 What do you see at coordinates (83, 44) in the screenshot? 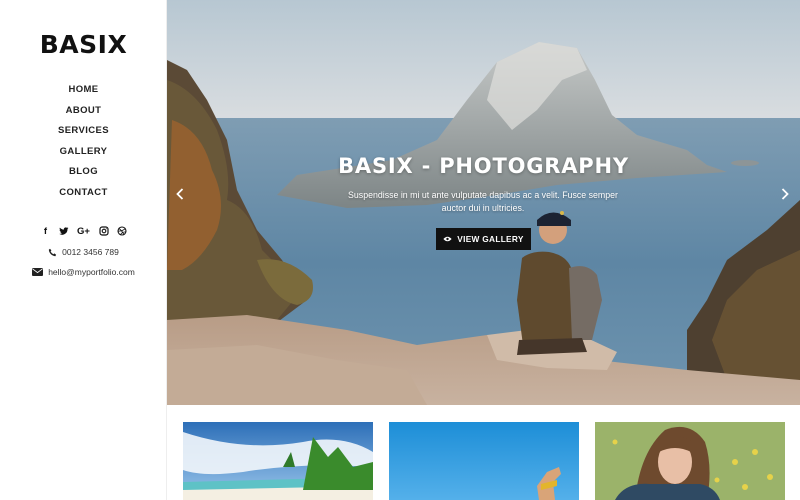
I see `site-logo: BASIX` at bounding box center [83, 44].